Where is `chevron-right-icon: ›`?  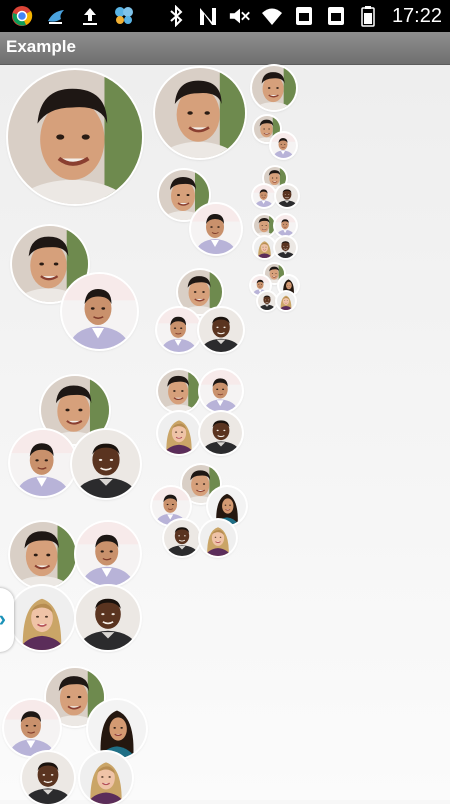
chevron-right-icon: › is located at coordinates (3, 619).